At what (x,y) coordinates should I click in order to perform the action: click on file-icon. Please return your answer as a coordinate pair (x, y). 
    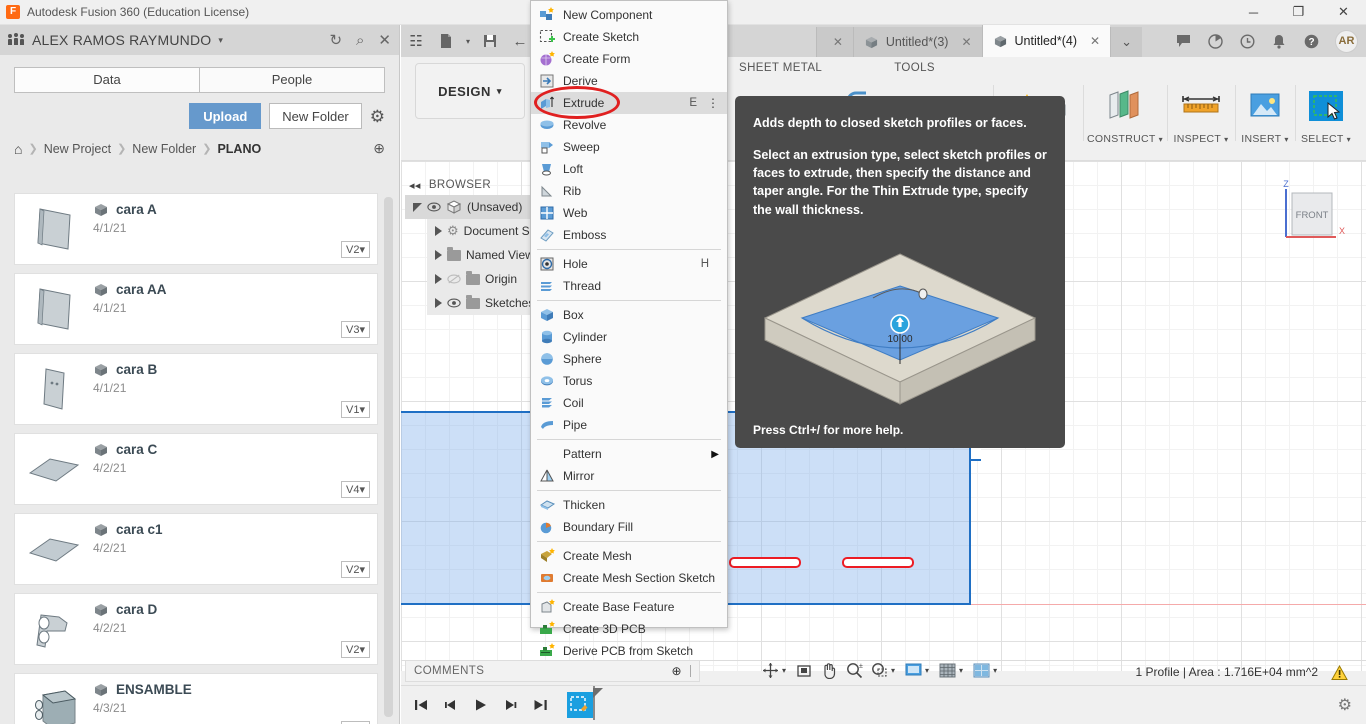
    Looking at the image, I should click on (446, 41).